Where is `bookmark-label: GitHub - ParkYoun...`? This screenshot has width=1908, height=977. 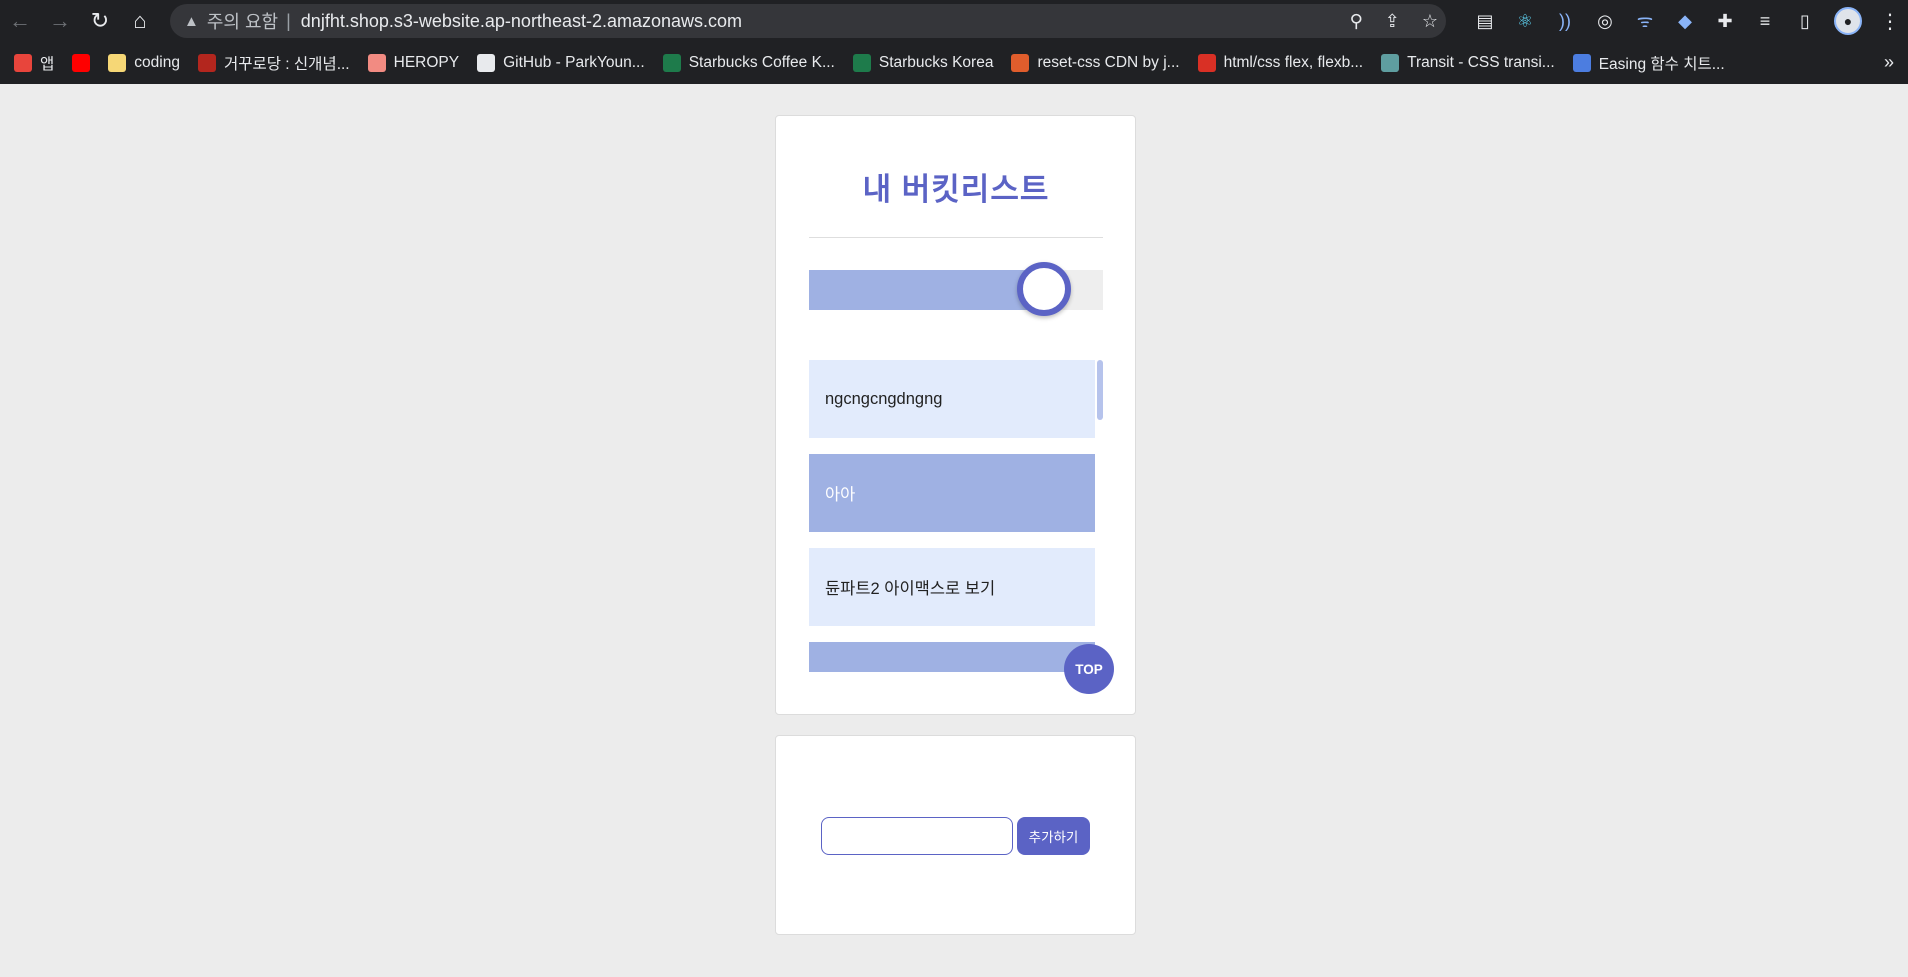 bookmark-label: GitHub - ParkYoun... is located at coordinates (574, 62).